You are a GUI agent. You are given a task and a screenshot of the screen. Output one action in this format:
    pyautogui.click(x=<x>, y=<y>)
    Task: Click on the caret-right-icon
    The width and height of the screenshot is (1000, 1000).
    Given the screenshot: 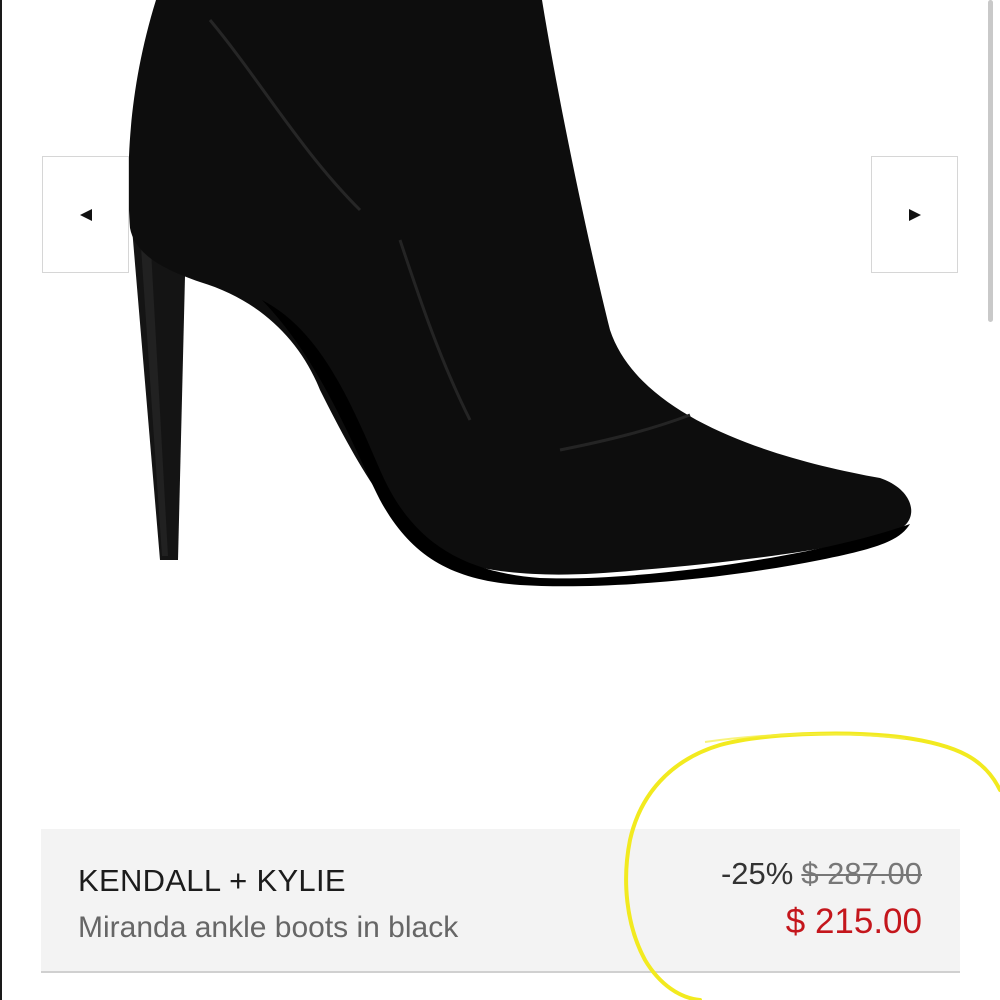 What is the action you would take?
    pyautogui.click(x=914, y=214)
    